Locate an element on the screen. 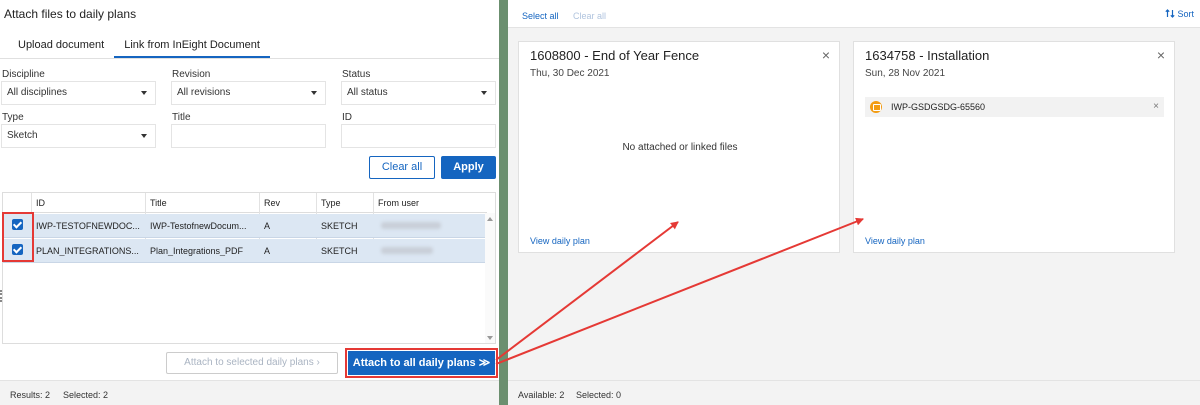 This screenshot has height=405, width=1200. panel-divider is located at coordinates (503, 202).